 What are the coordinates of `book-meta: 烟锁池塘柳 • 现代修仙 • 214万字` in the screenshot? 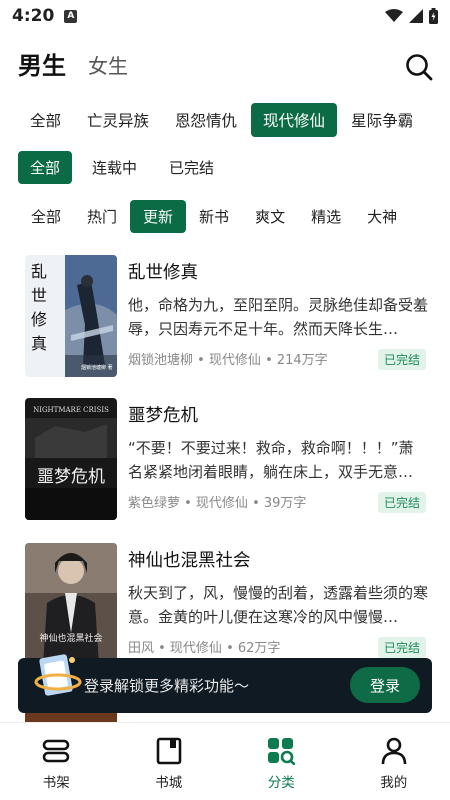 It's located at (228, 360).